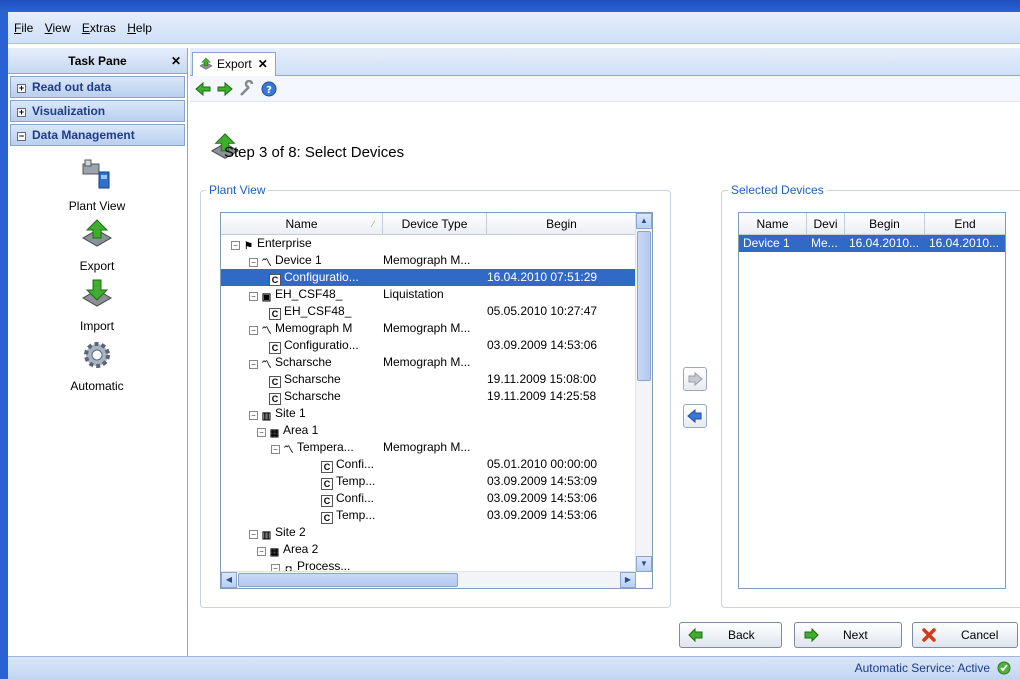 This screenshot has width=1020, height=679. I want to click on cell-name: C Scharsche, so click(305, 379).